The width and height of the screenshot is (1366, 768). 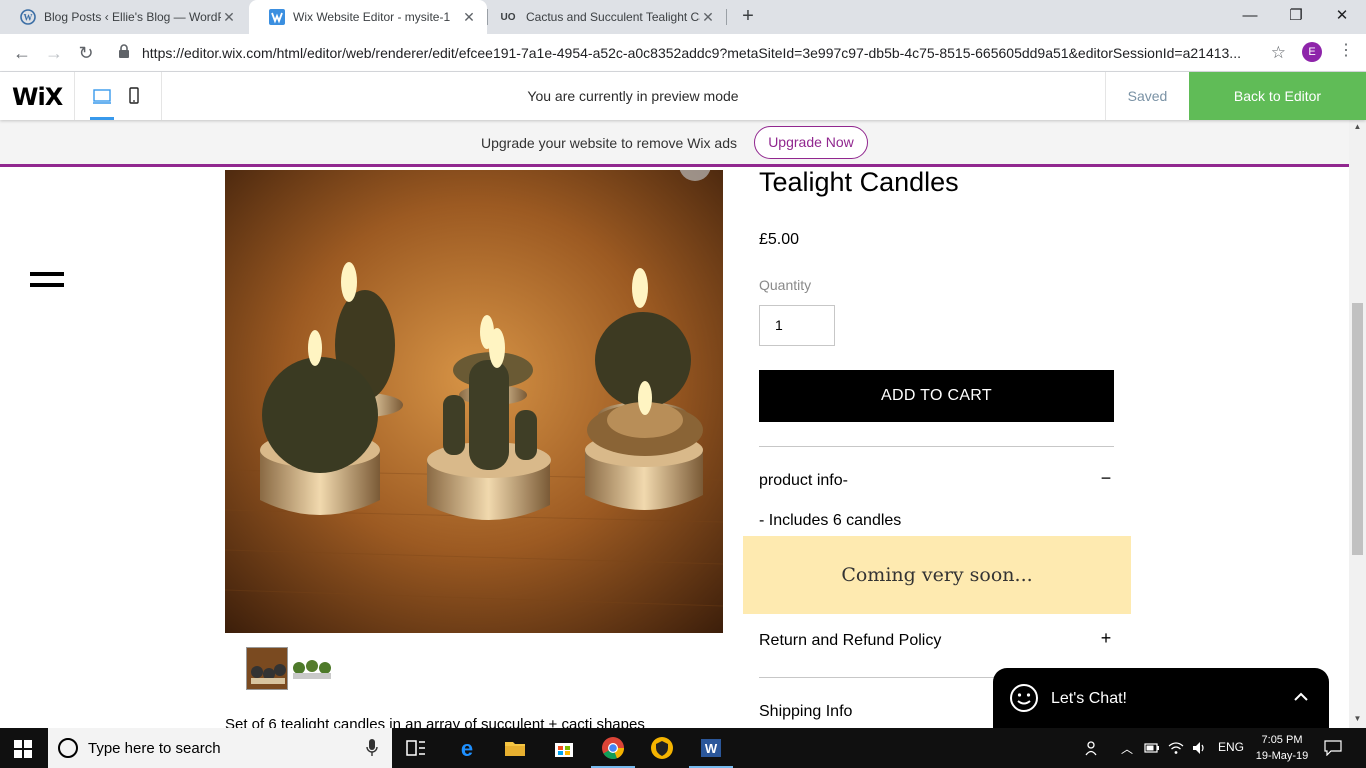 I want to click on task-view-icon, so click(x=416, y=748).